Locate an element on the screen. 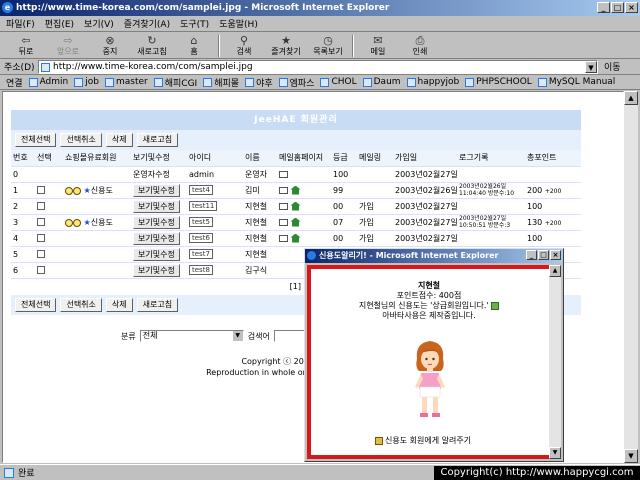  select-all-button: 전체선택 is located at coordinates (36, 140).